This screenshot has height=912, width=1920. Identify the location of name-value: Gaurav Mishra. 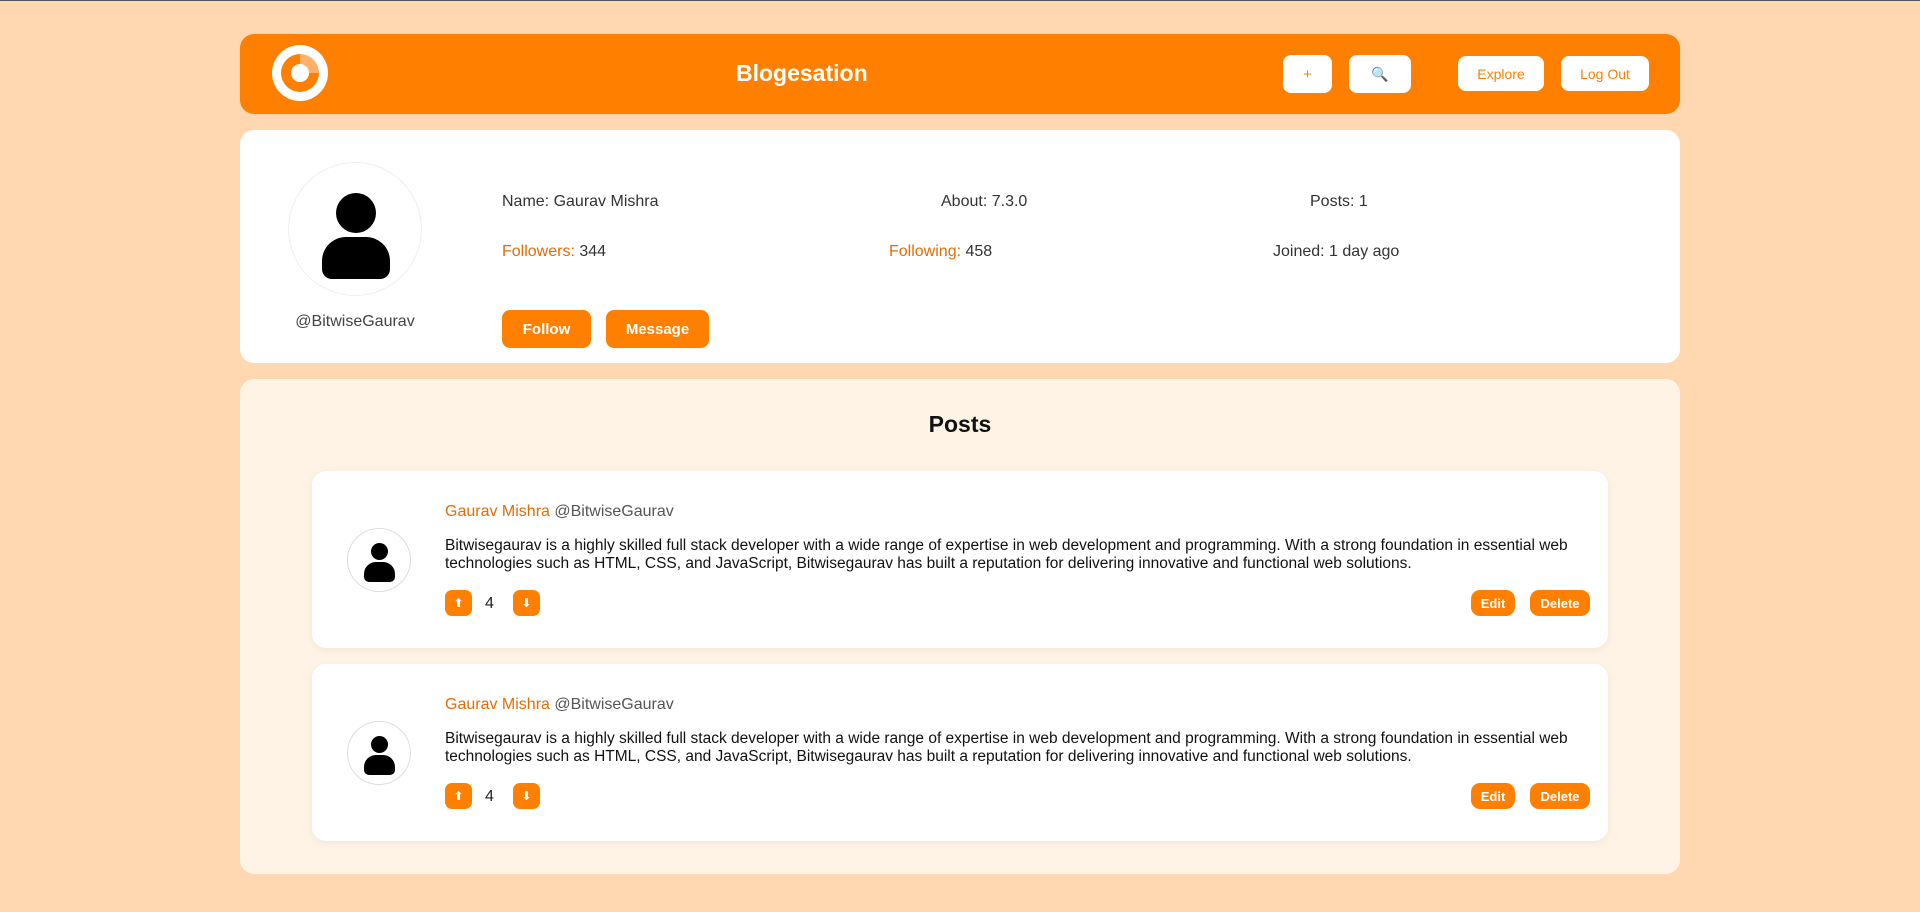
(606, 201).